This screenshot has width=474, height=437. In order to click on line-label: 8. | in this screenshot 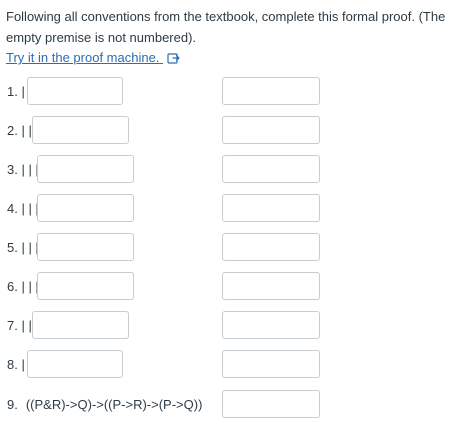, I will do `click(16, 364)`.